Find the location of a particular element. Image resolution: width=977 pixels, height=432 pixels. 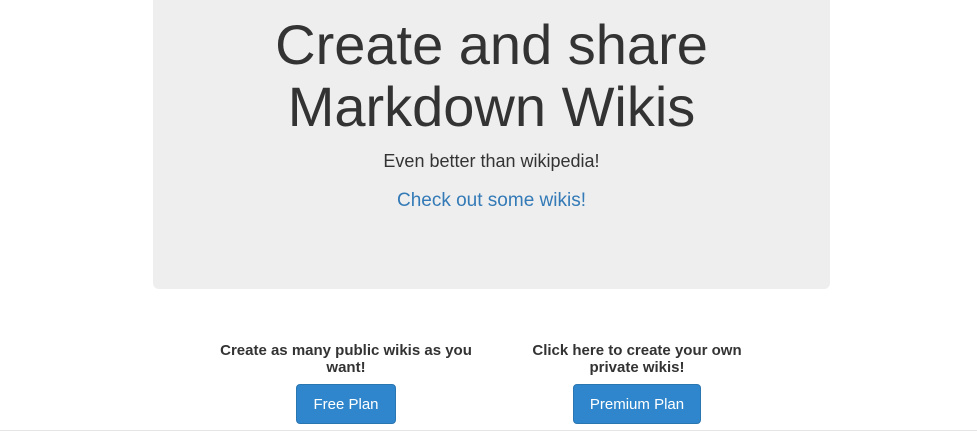

hero-title-line-2: Markdown Wikis is located at coordinates (491, 106).